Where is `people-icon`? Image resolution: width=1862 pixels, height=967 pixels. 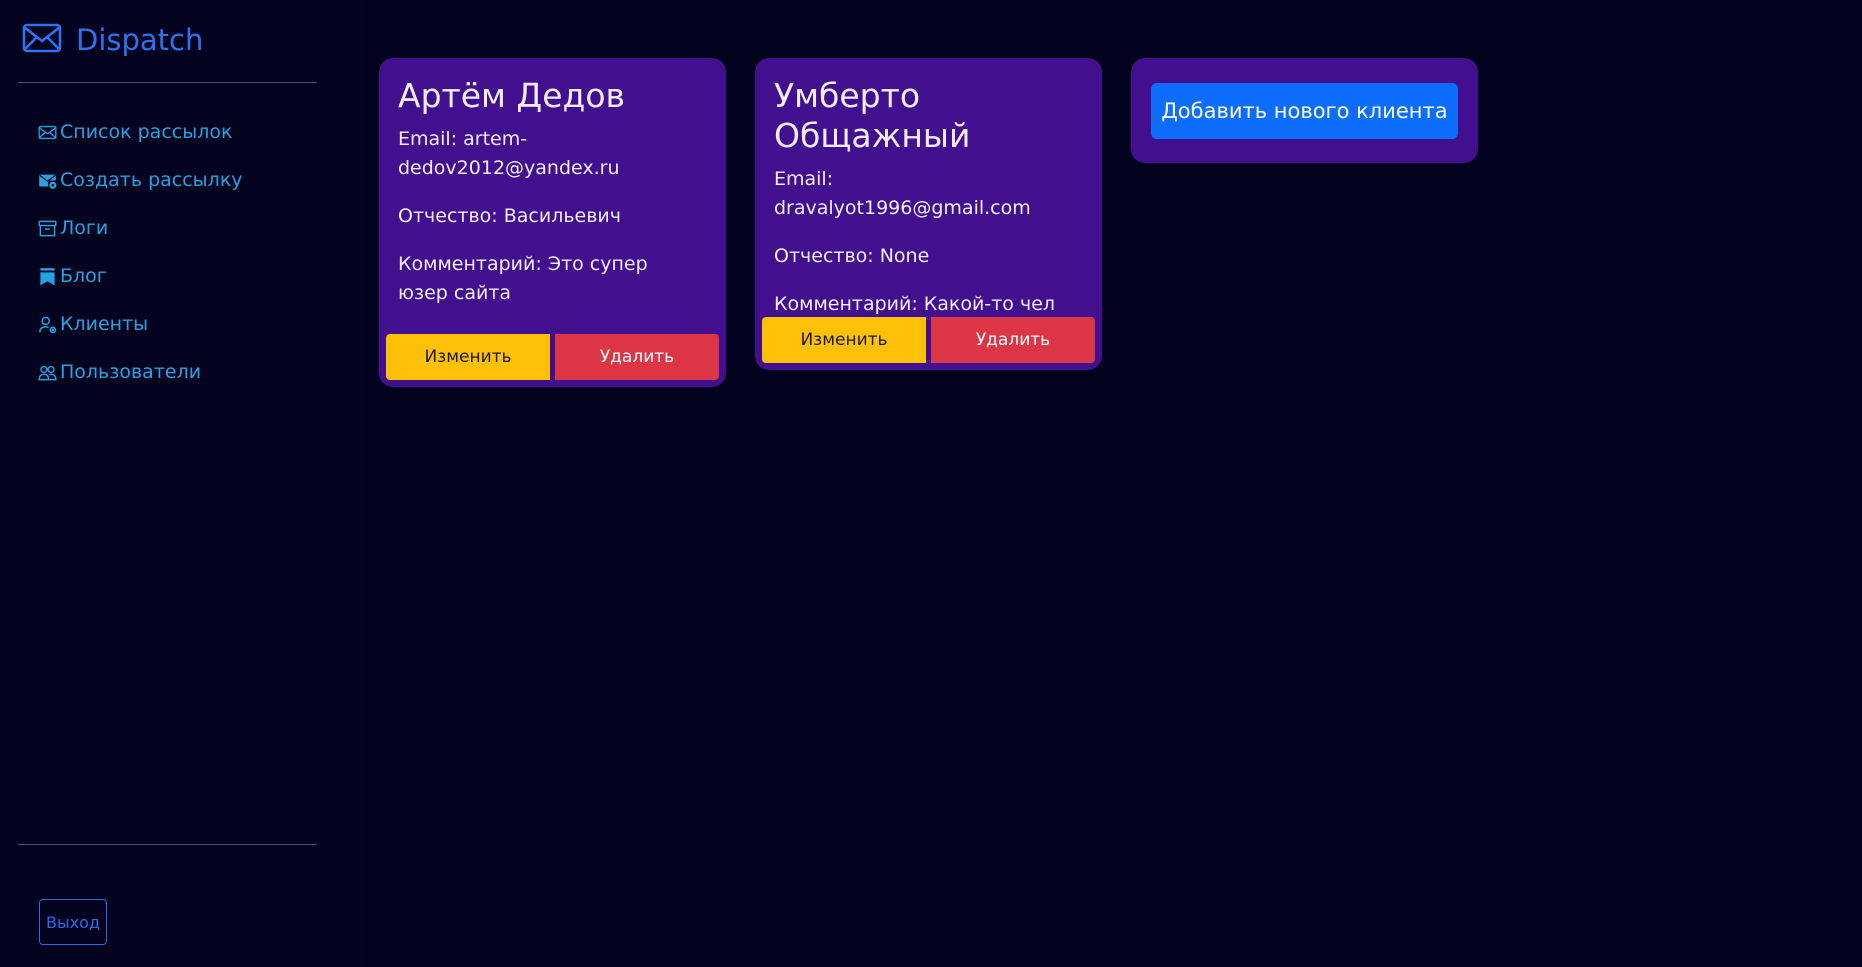 people-icon is located at coordinates (47, 372).